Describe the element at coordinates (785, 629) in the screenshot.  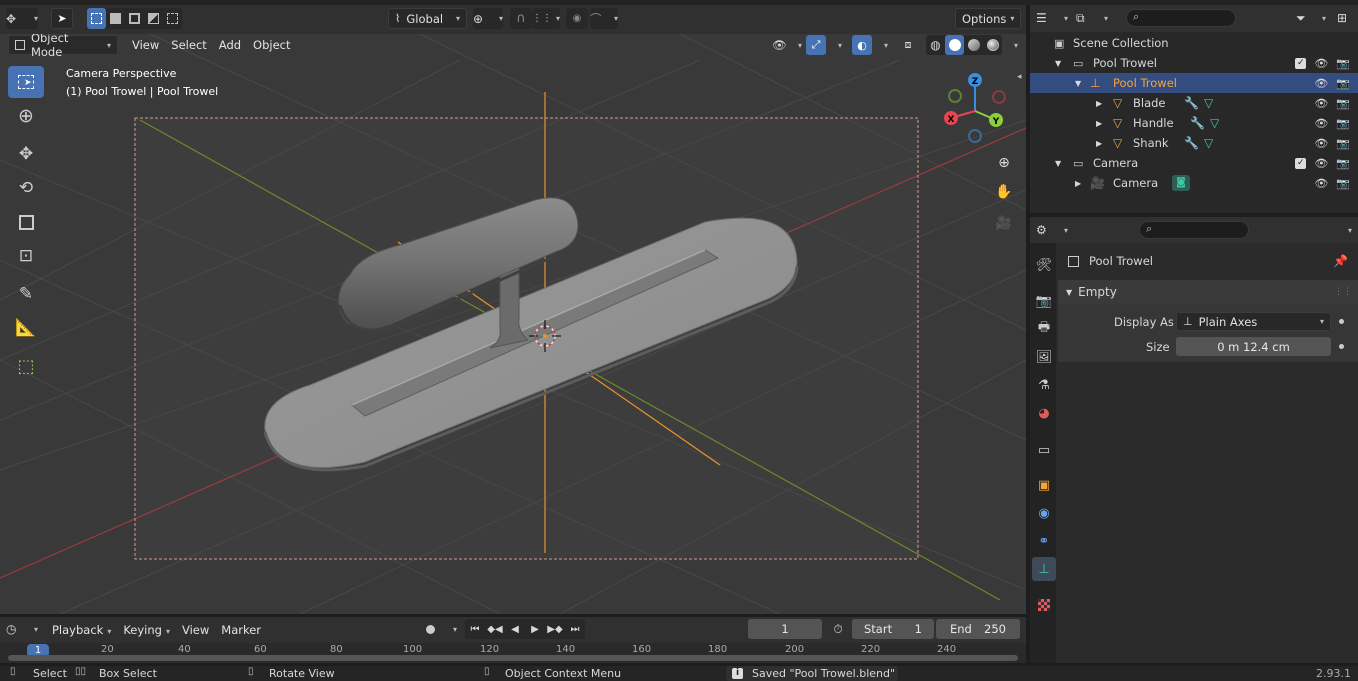
I see `current-frame-field: 1` at that location.